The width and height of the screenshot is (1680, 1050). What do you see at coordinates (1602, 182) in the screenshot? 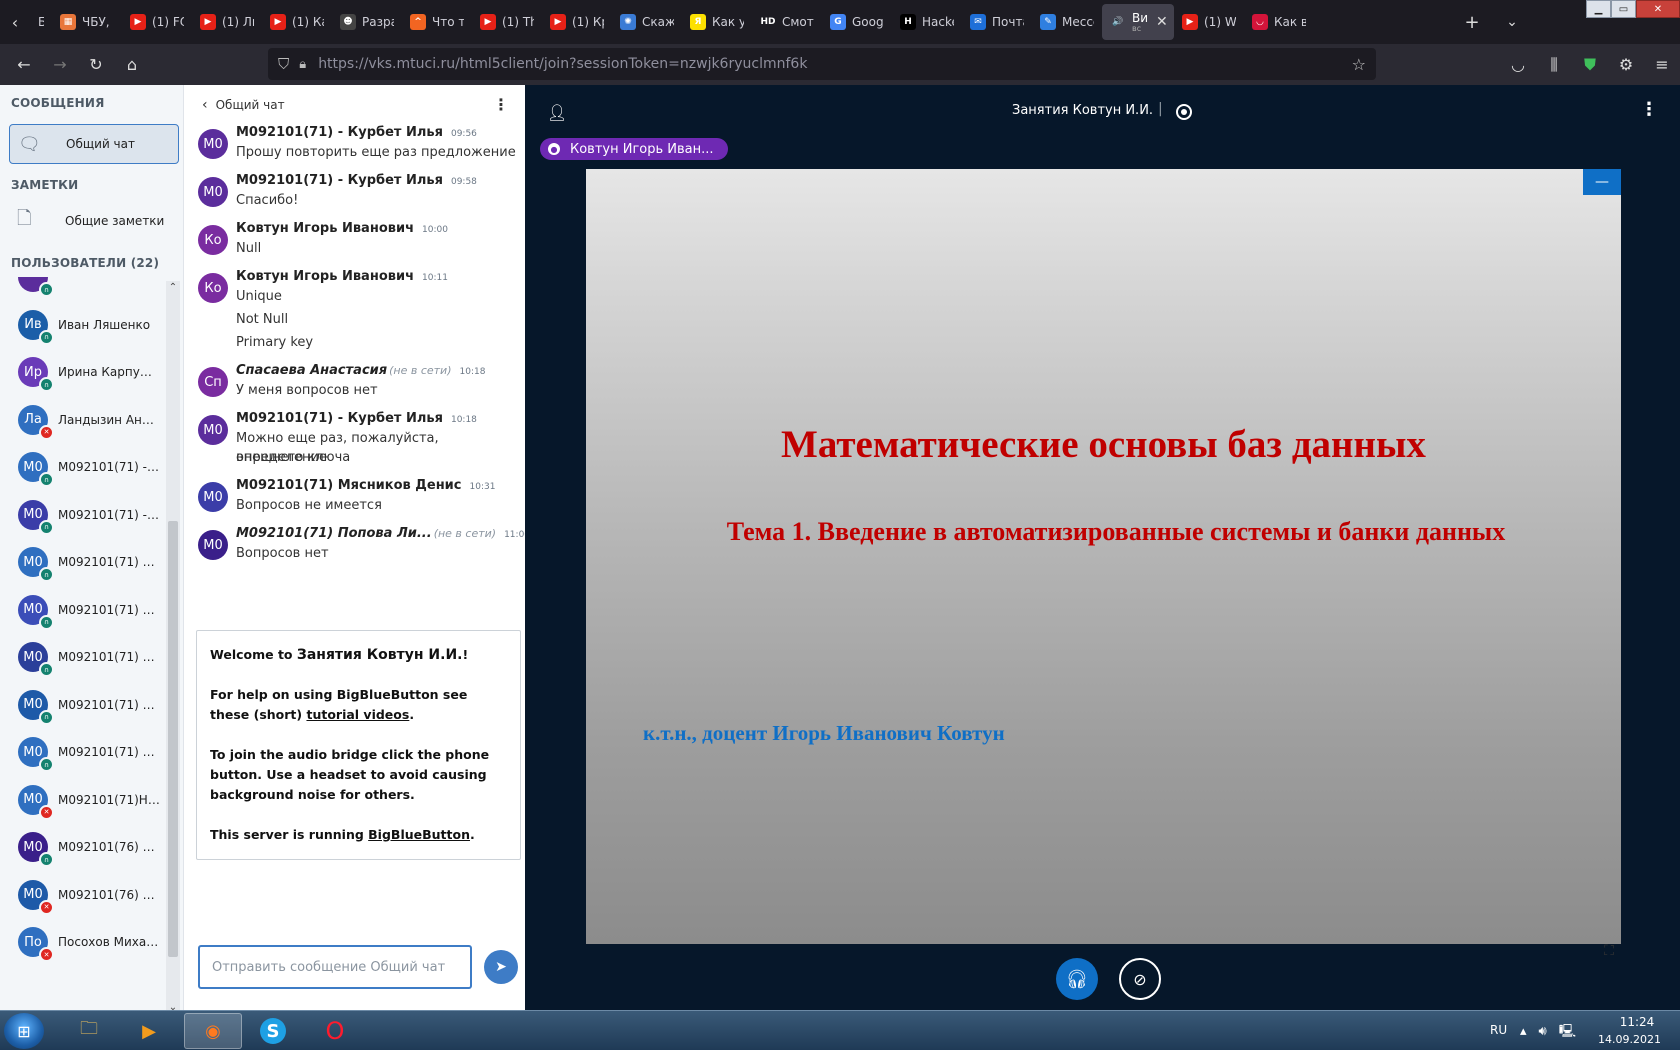
I see `minimize-presentation-button: —` at bounding box center [1602, 182].